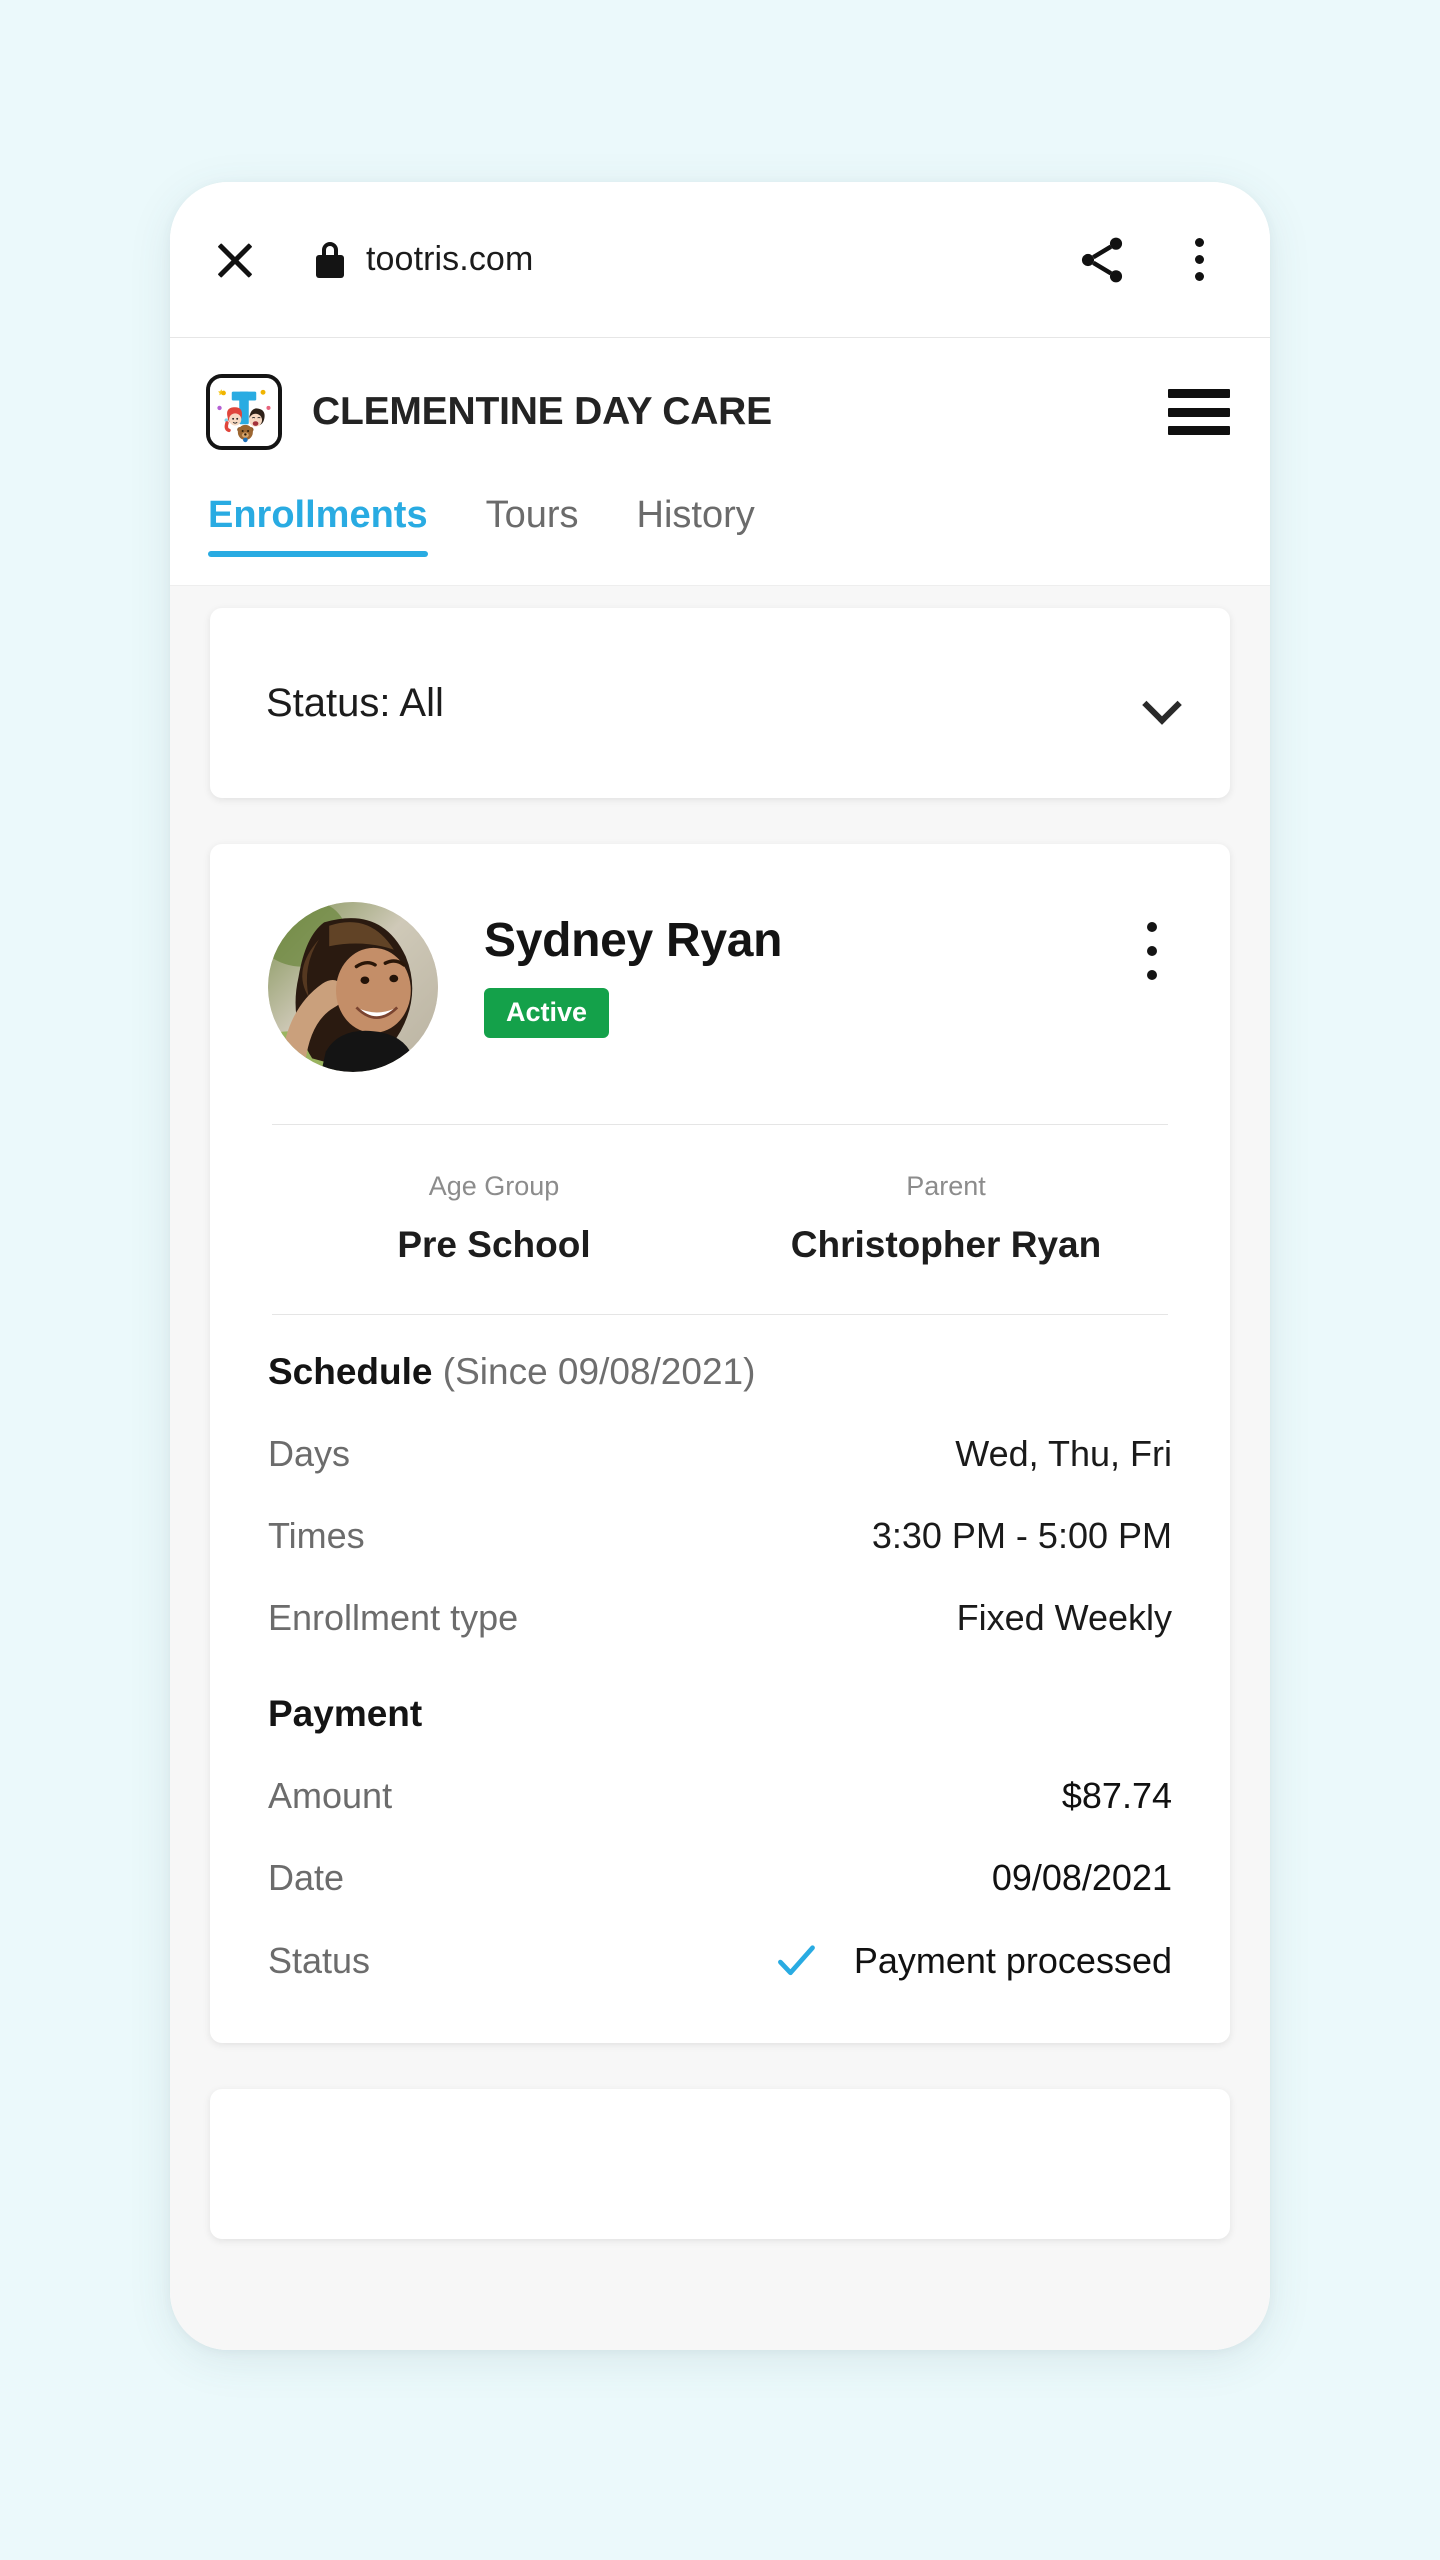 The width and height of the screenshot is (1440, 2560). I want to click on hamburger-menu-icon, so click(1199, 412).